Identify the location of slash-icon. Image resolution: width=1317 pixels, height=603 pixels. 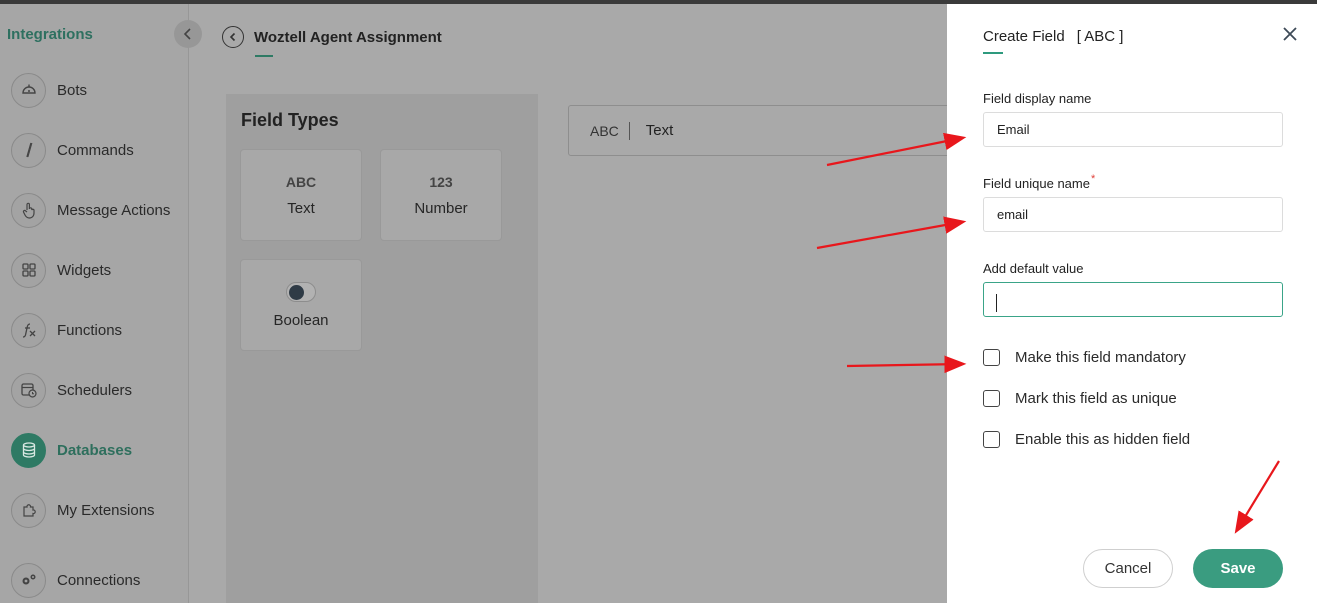
(28, 150).